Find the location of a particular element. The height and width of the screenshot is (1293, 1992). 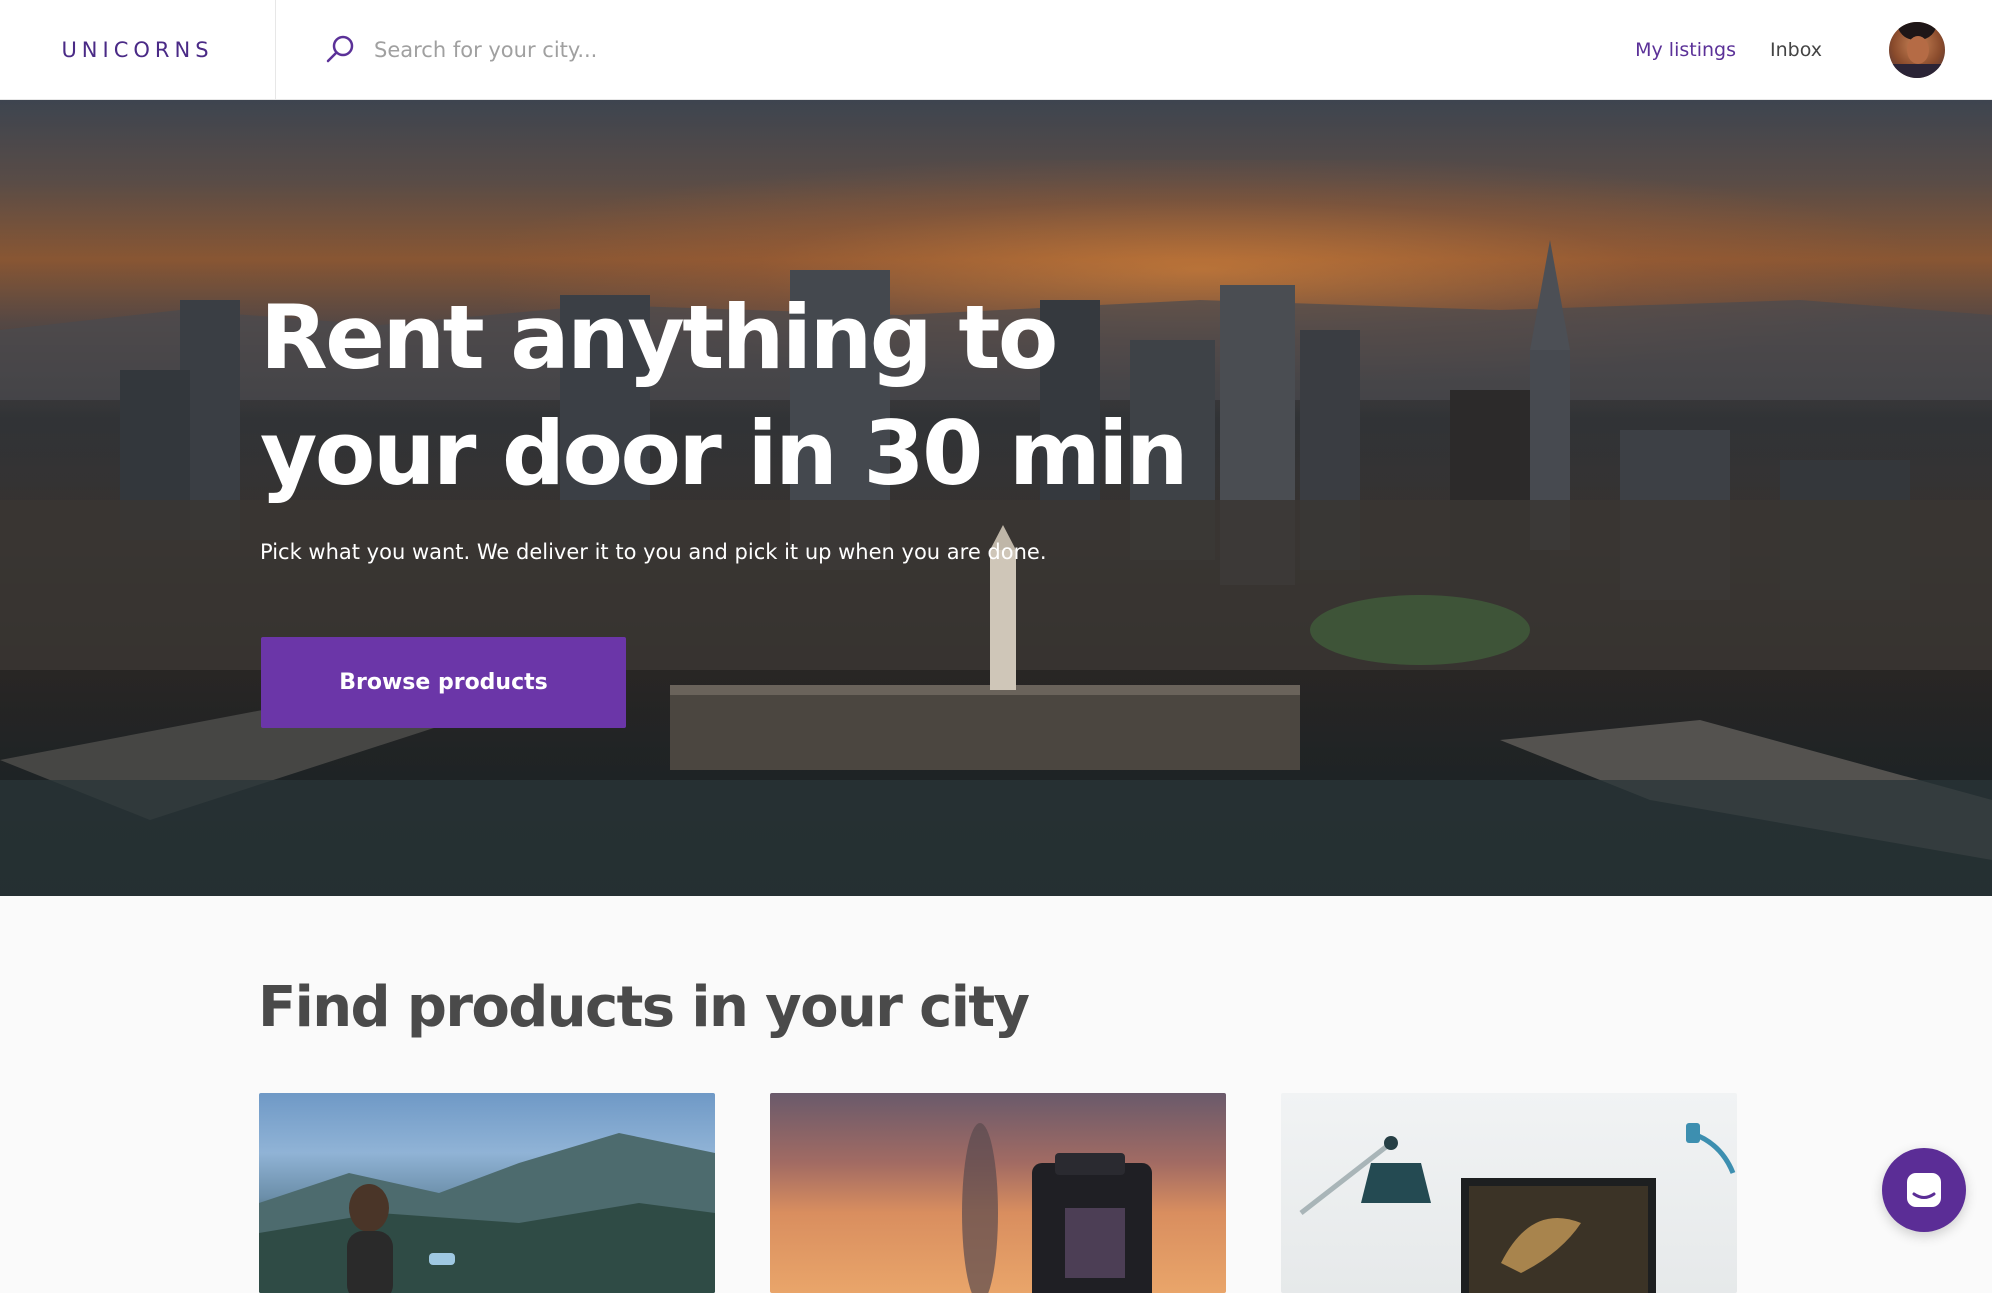

chat-icon is located at coordinates (1924, 1190).